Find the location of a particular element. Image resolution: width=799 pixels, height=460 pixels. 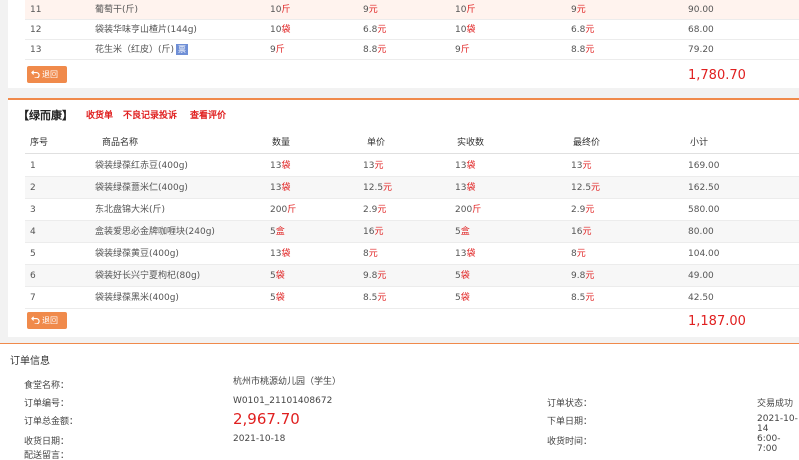

row-recv: 9斤 is located at coordinates (462, 50).